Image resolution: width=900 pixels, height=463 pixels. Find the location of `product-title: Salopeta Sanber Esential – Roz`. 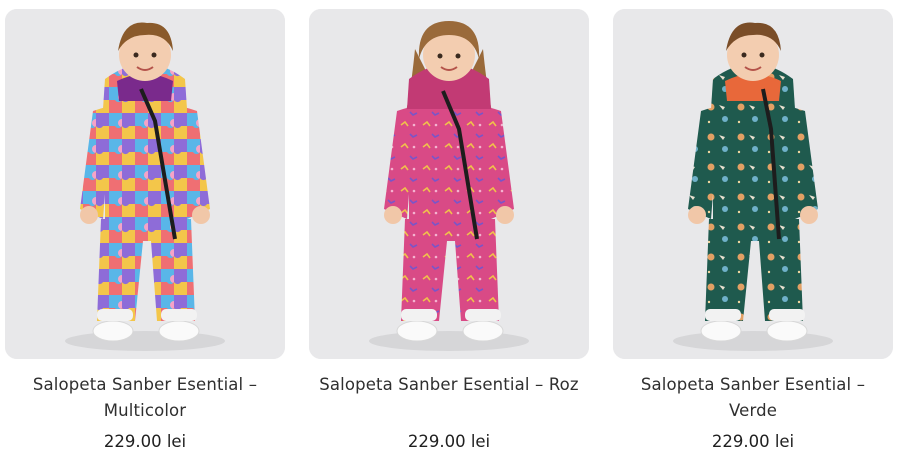

product-title: Salopeta Sanber Esential – Roz is located at coordinates (449, 385).